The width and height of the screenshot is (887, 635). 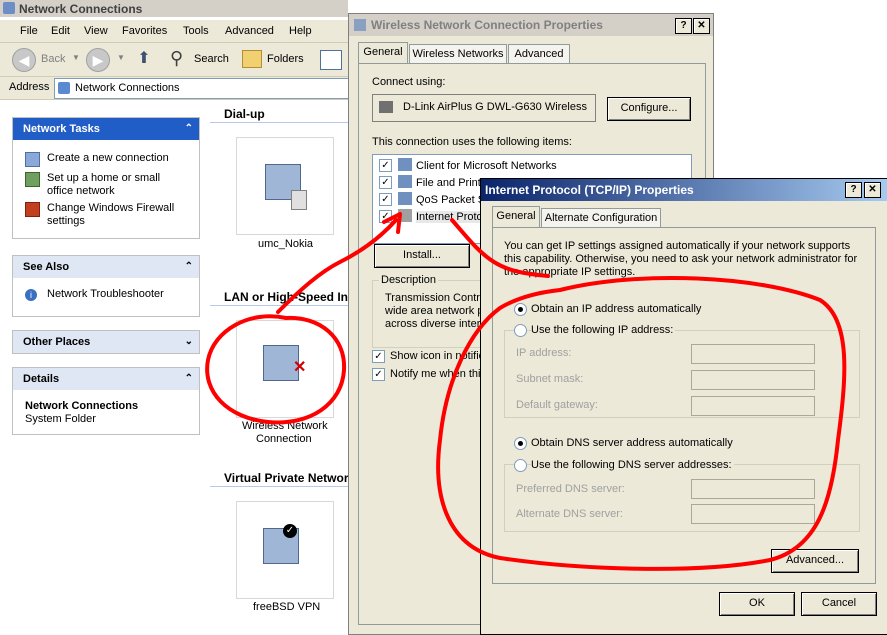 I want to click on annotation-arrow-to-tcpip, so click(x=337, y=266).